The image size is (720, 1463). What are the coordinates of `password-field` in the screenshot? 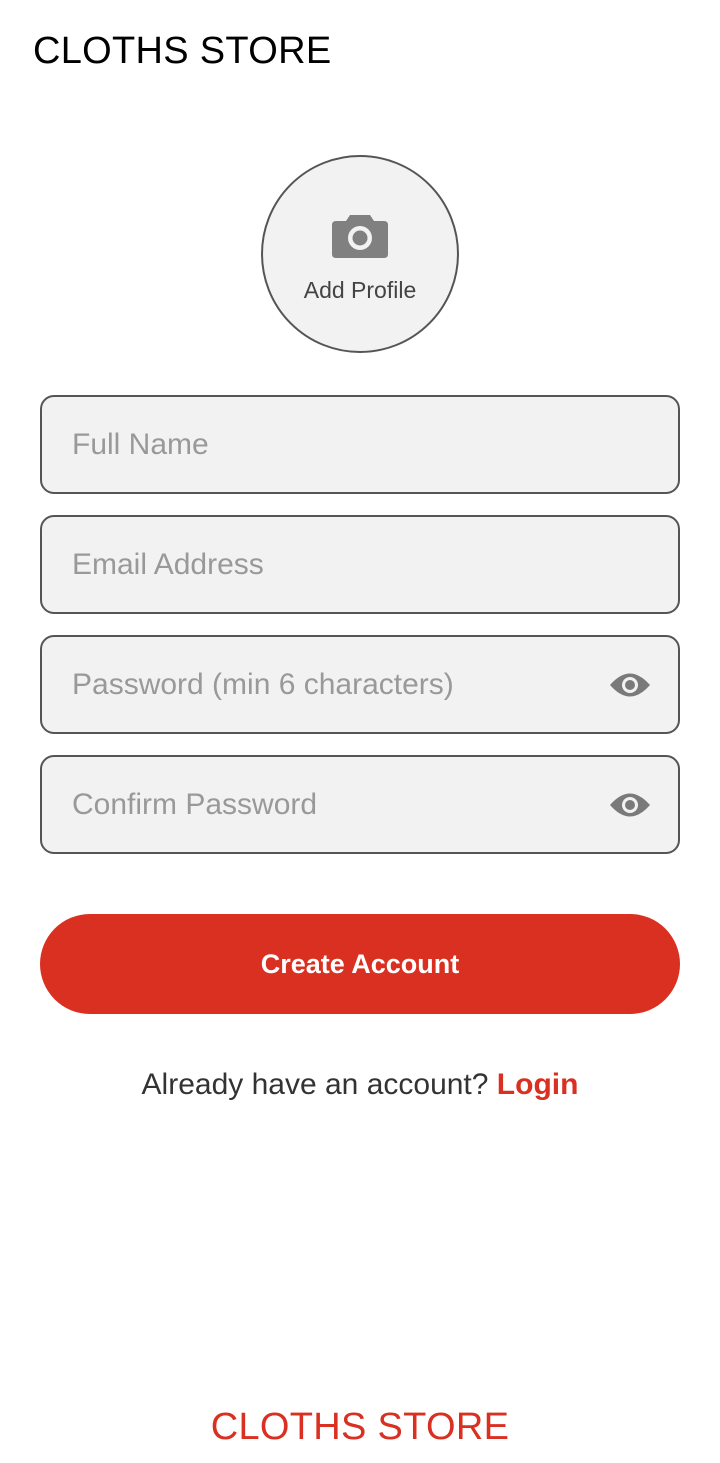 It's located at (360, 684).